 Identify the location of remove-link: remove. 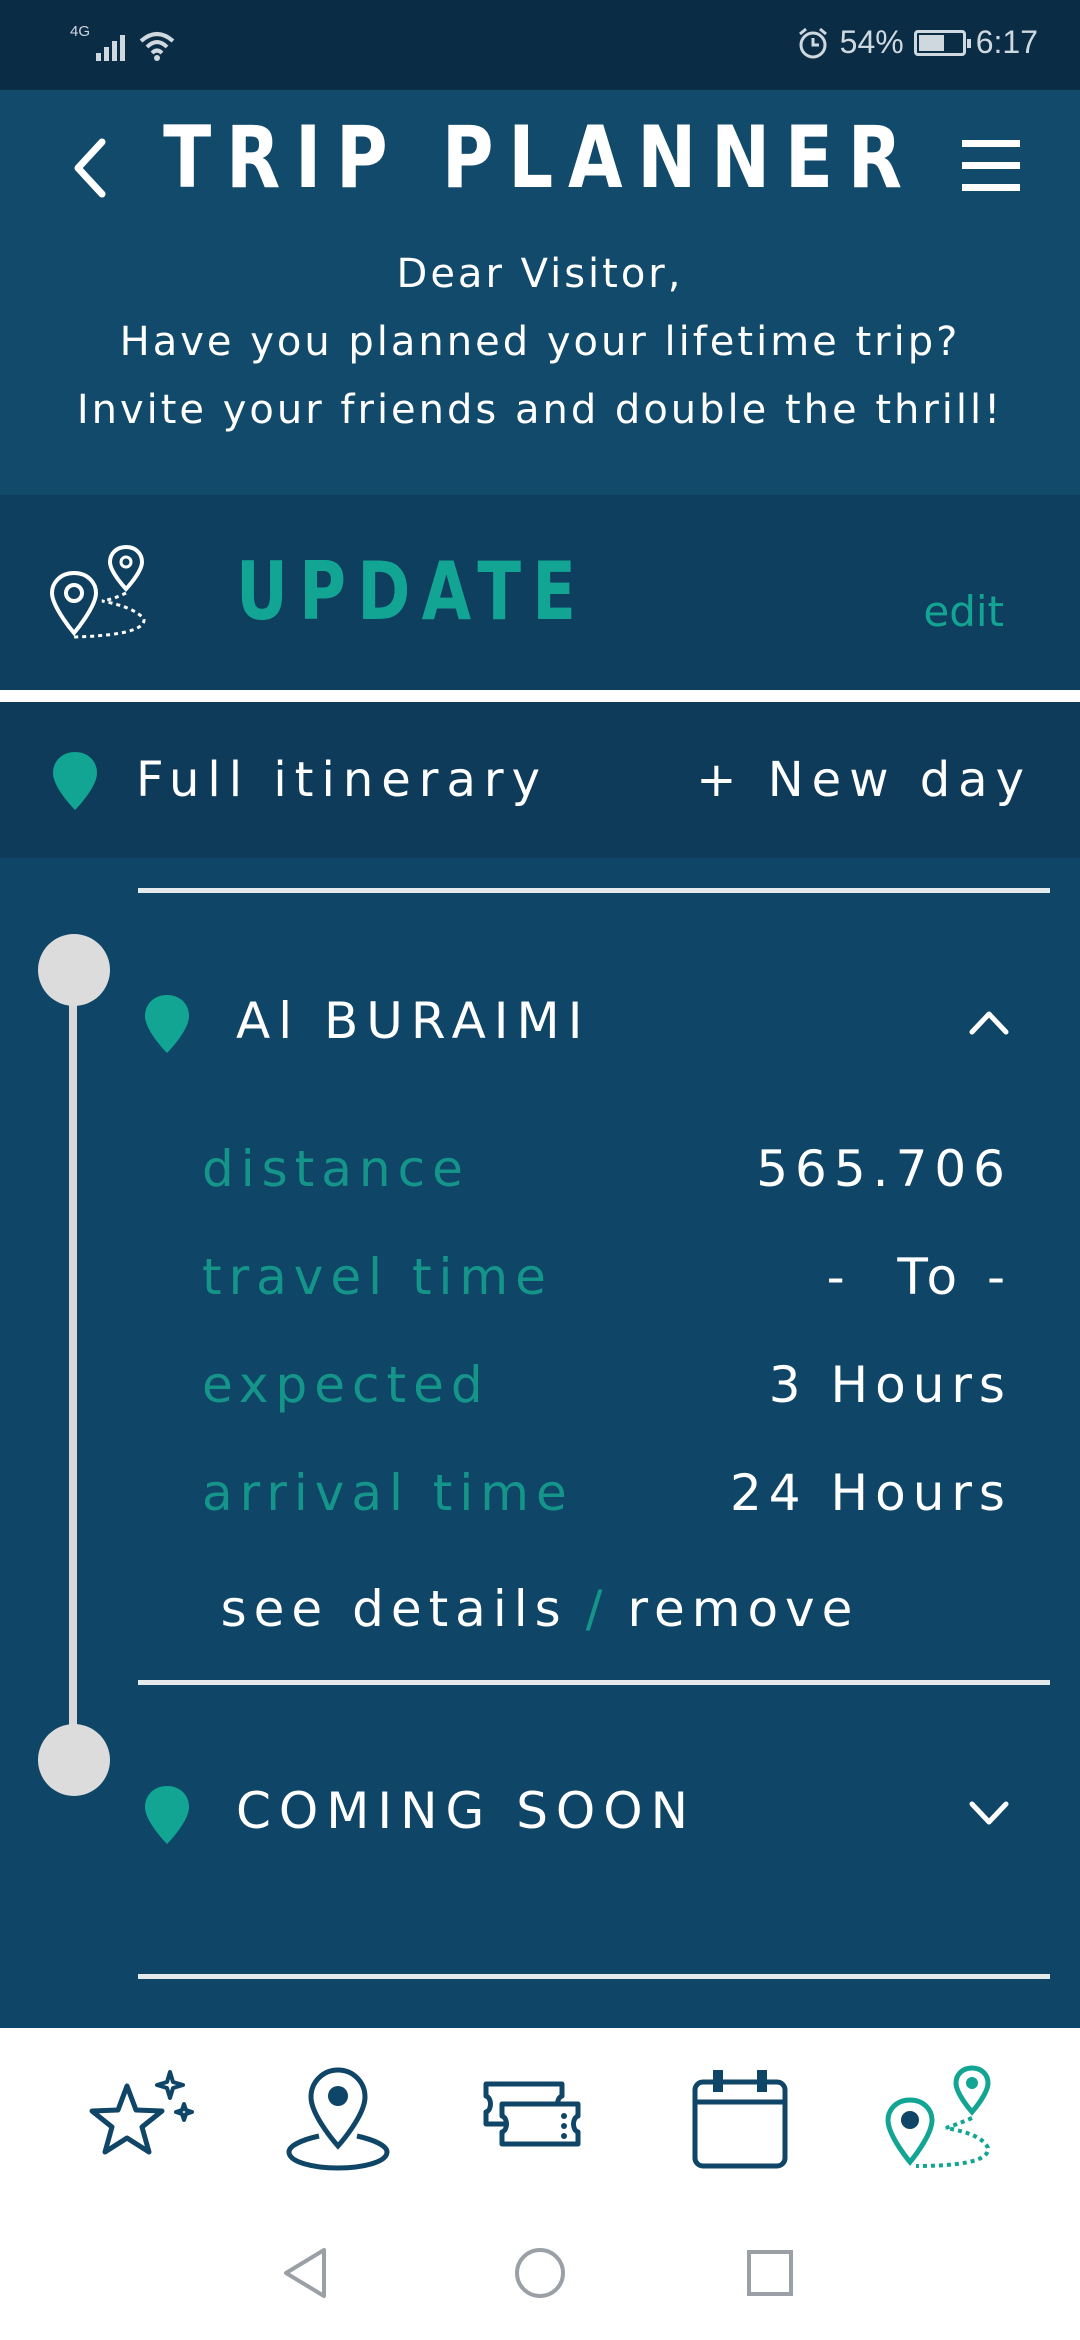
(744, 1609).